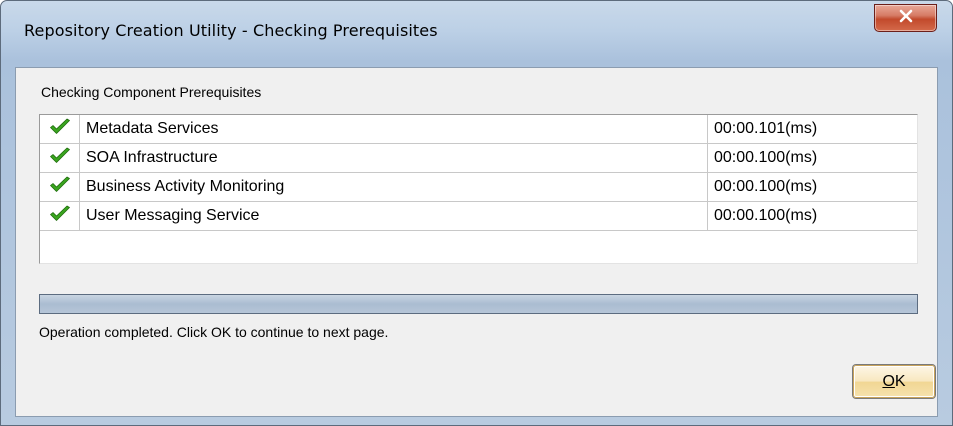  What do you see at coordinates (900, 381) in the screenshot?
I see `ok-label-rest: K` at bounding box center [900, 381].